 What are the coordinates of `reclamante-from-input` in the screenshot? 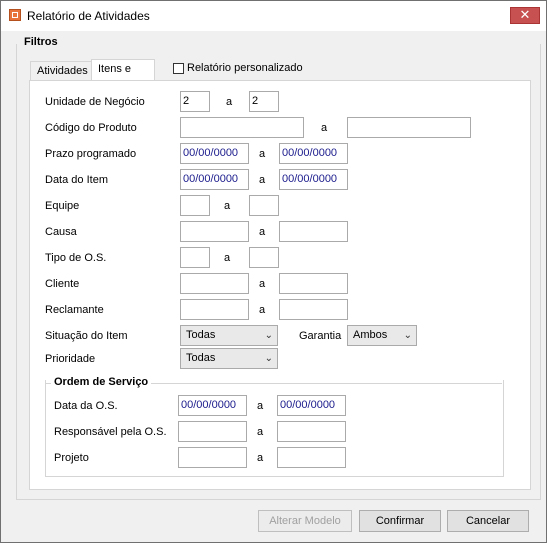 It's located at (214, 309).